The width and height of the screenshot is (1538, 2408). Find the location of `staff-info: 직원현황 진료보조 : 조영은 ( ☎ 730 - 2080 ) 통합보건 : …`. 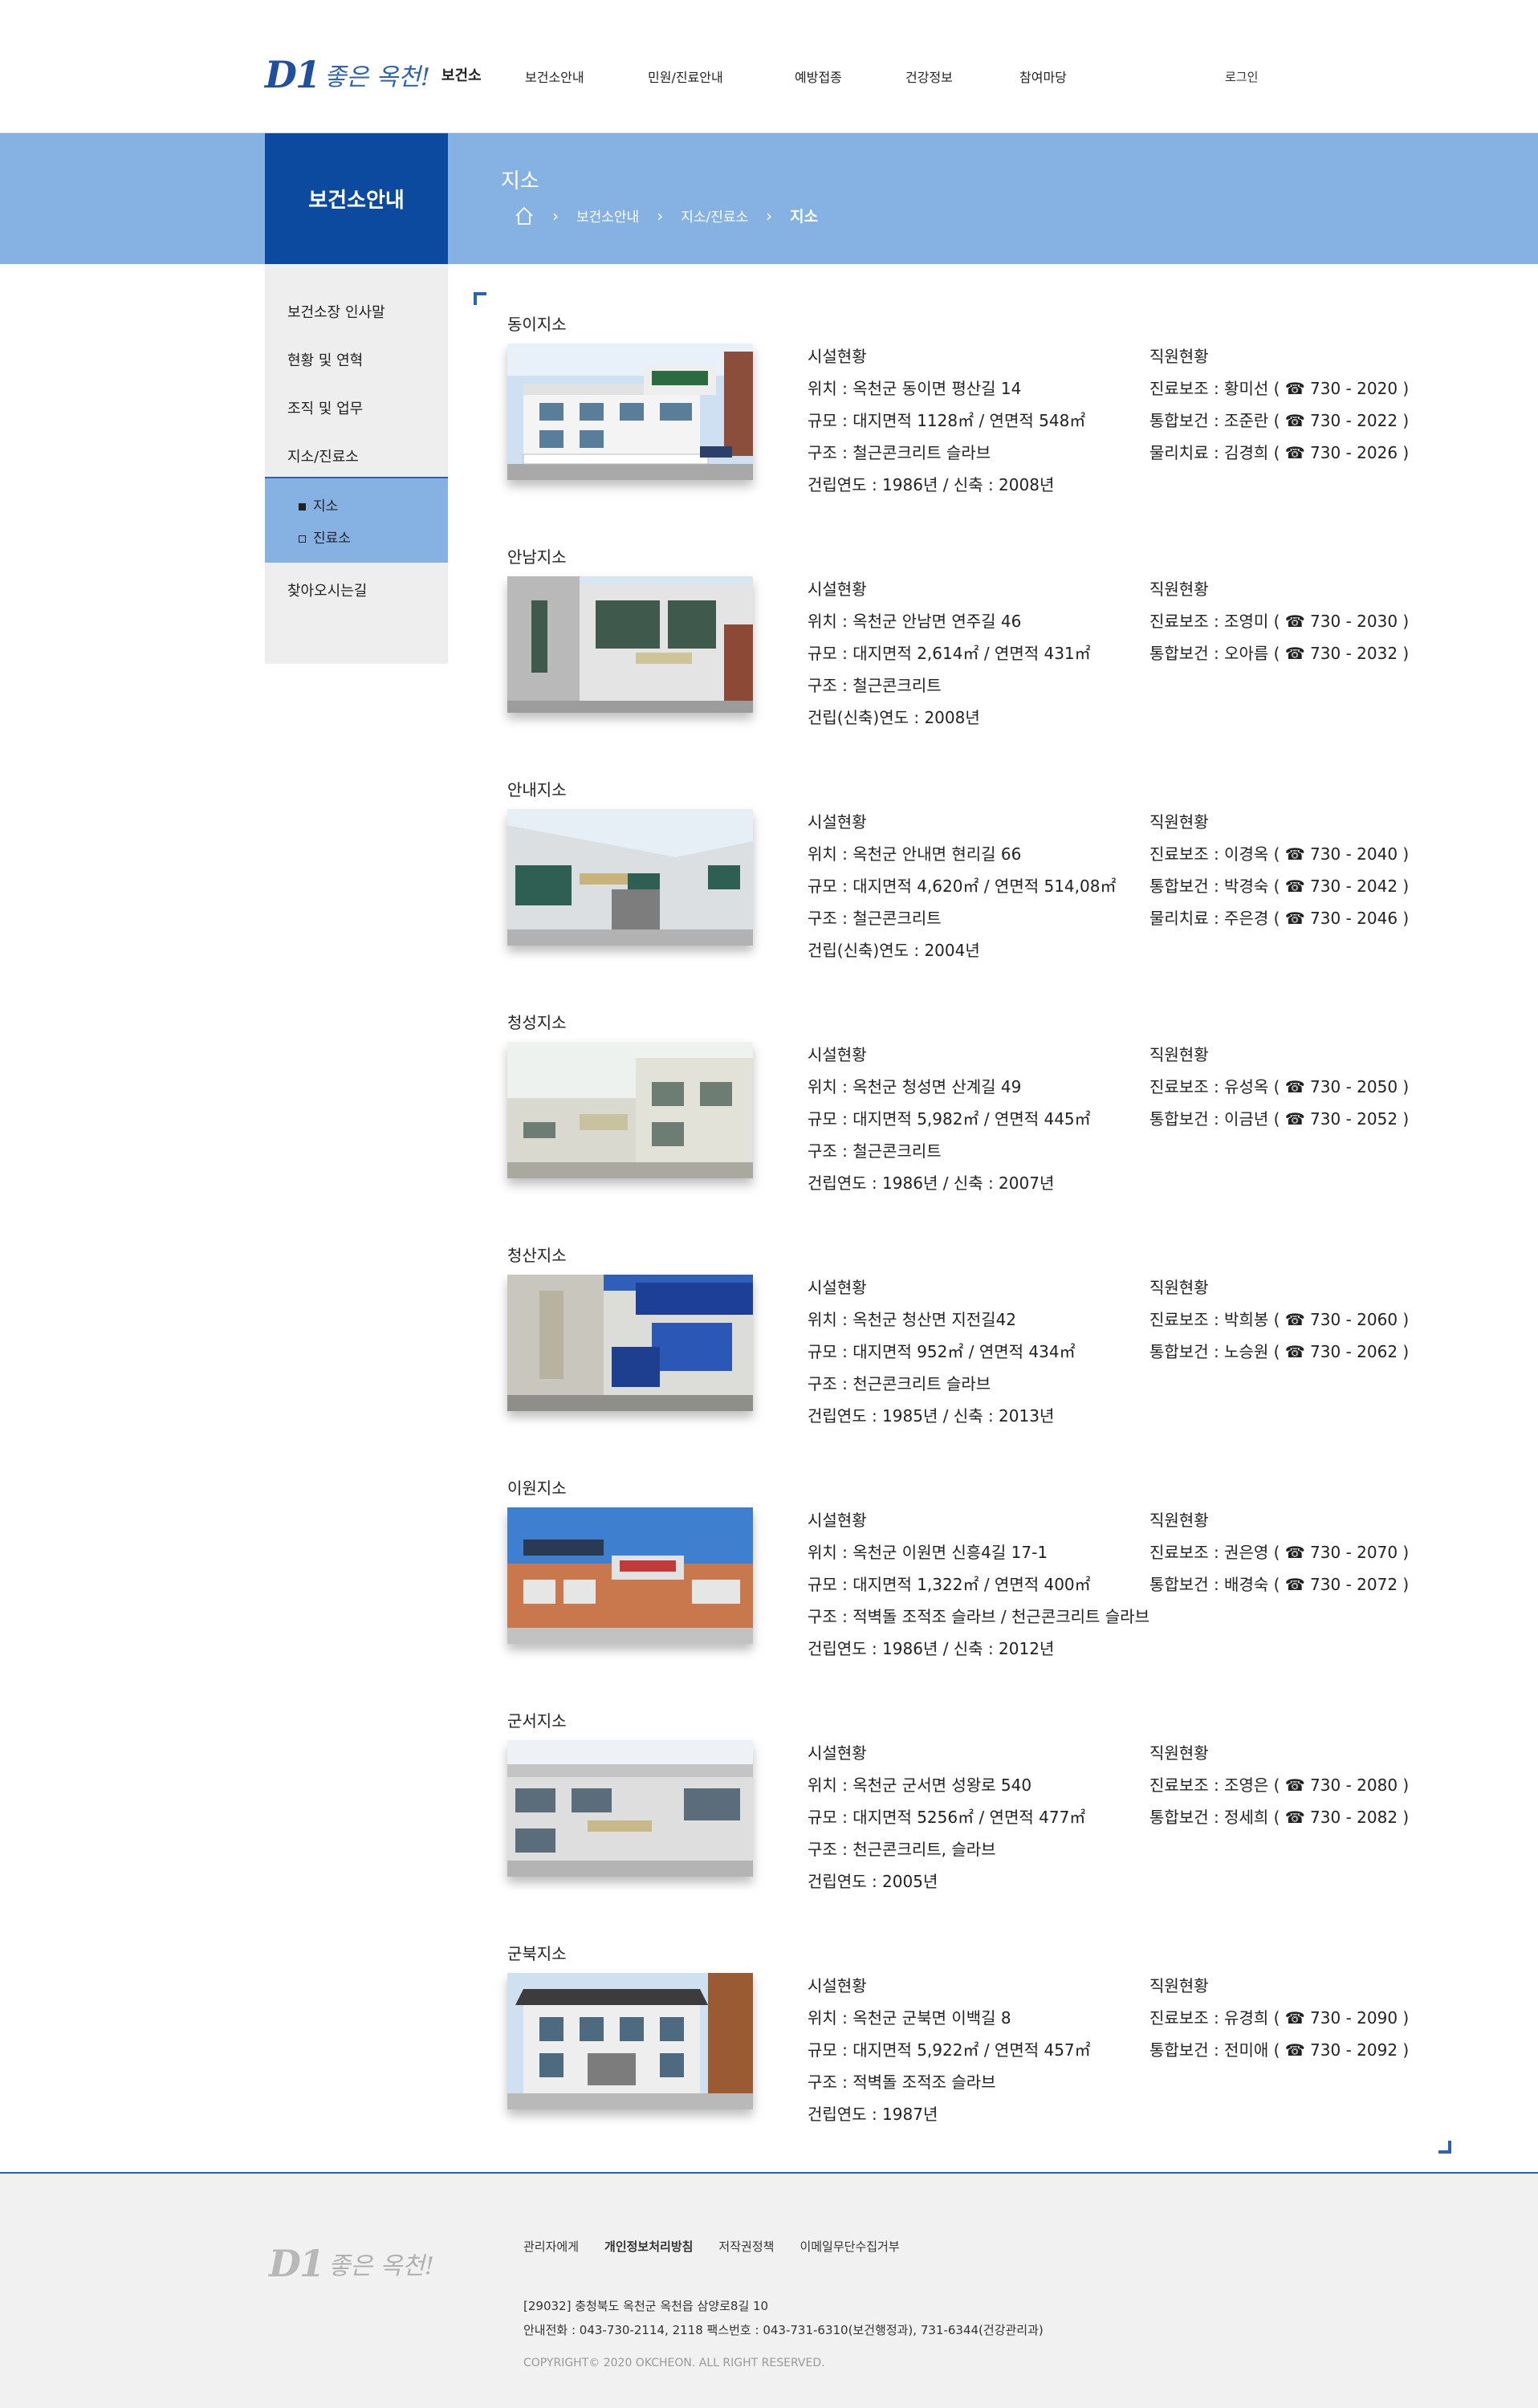

staff-info: 직원현황 진료보조 : 조영은 ( ☎ 730 - 2080 ) 통합보건 : … is located at coordinates (1279, 1785).